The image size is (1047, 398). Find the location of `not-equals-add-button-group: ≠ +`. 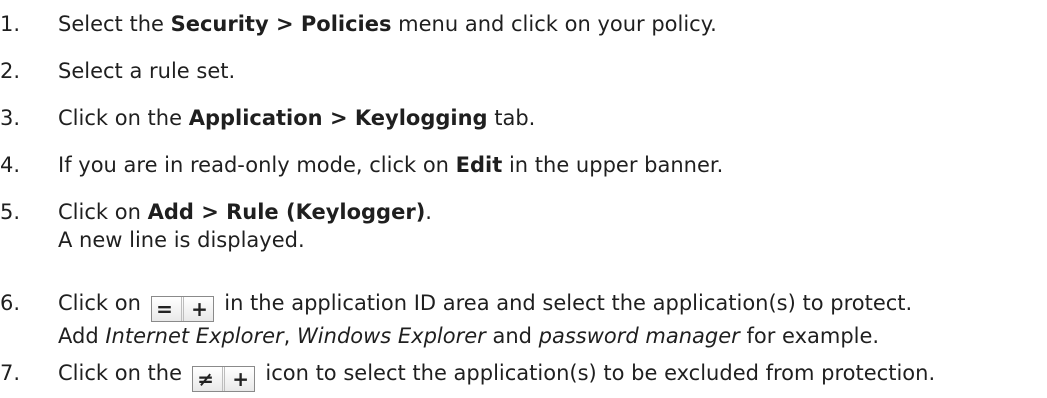

not-equals-add-button-group: ≠ + is located at coordinates (223, 379).